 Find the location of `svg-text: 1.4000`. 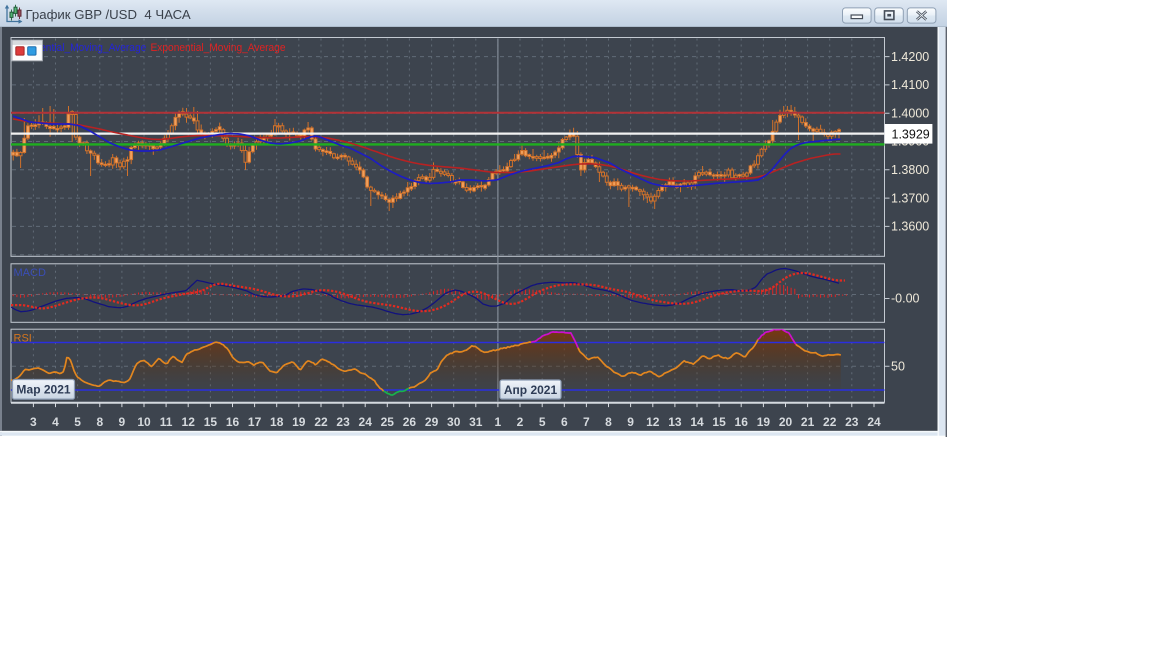

svg-text: 1.4000 is located at coordinates (910, 113).